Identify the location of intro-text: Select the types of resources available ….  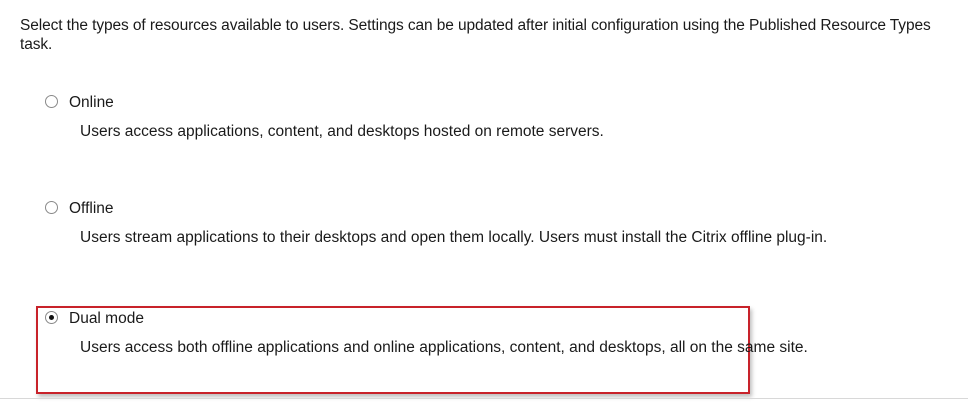
(475, 35).